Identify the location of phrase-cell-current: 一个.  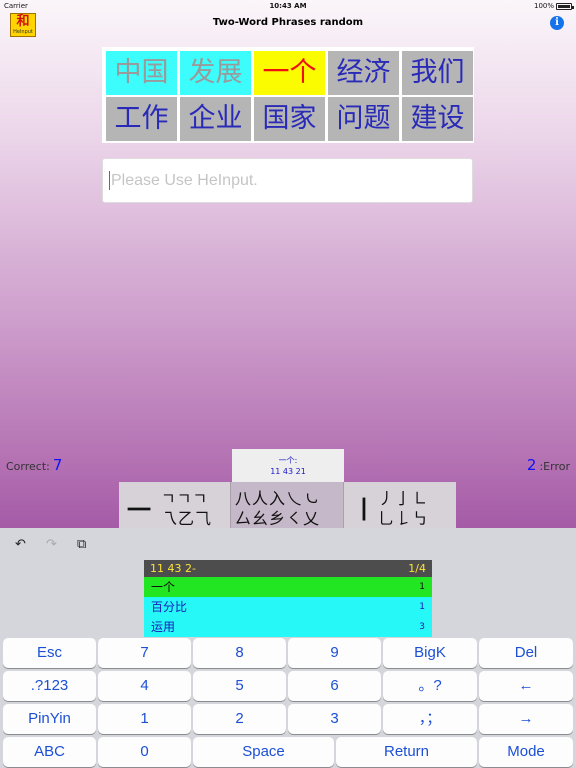
(289, 73).